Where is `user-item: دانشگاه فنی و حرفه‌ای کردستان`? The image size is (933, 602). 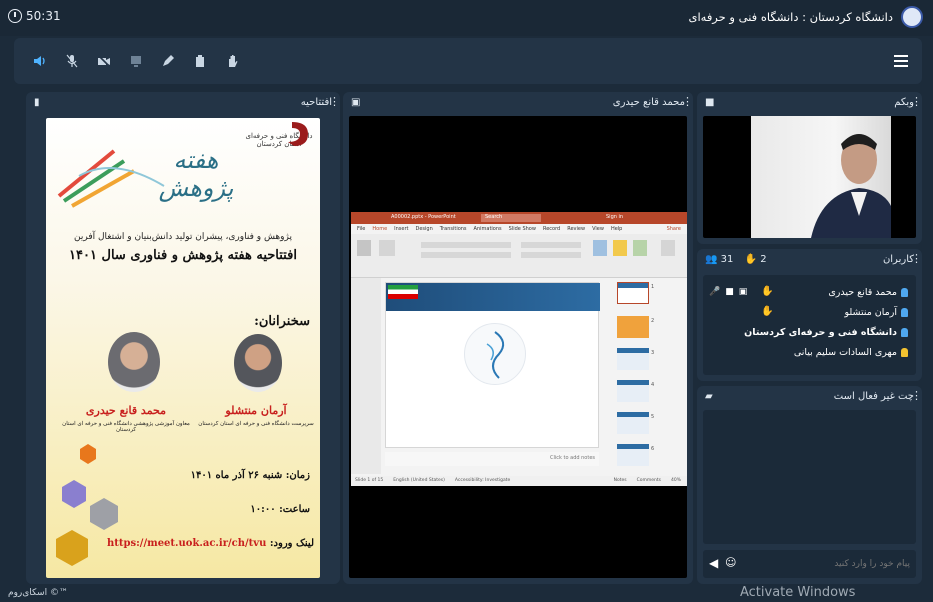 user-item: دانشگاه فنی و حرفه‌ای کردستان is located at coordinates (826, 332).